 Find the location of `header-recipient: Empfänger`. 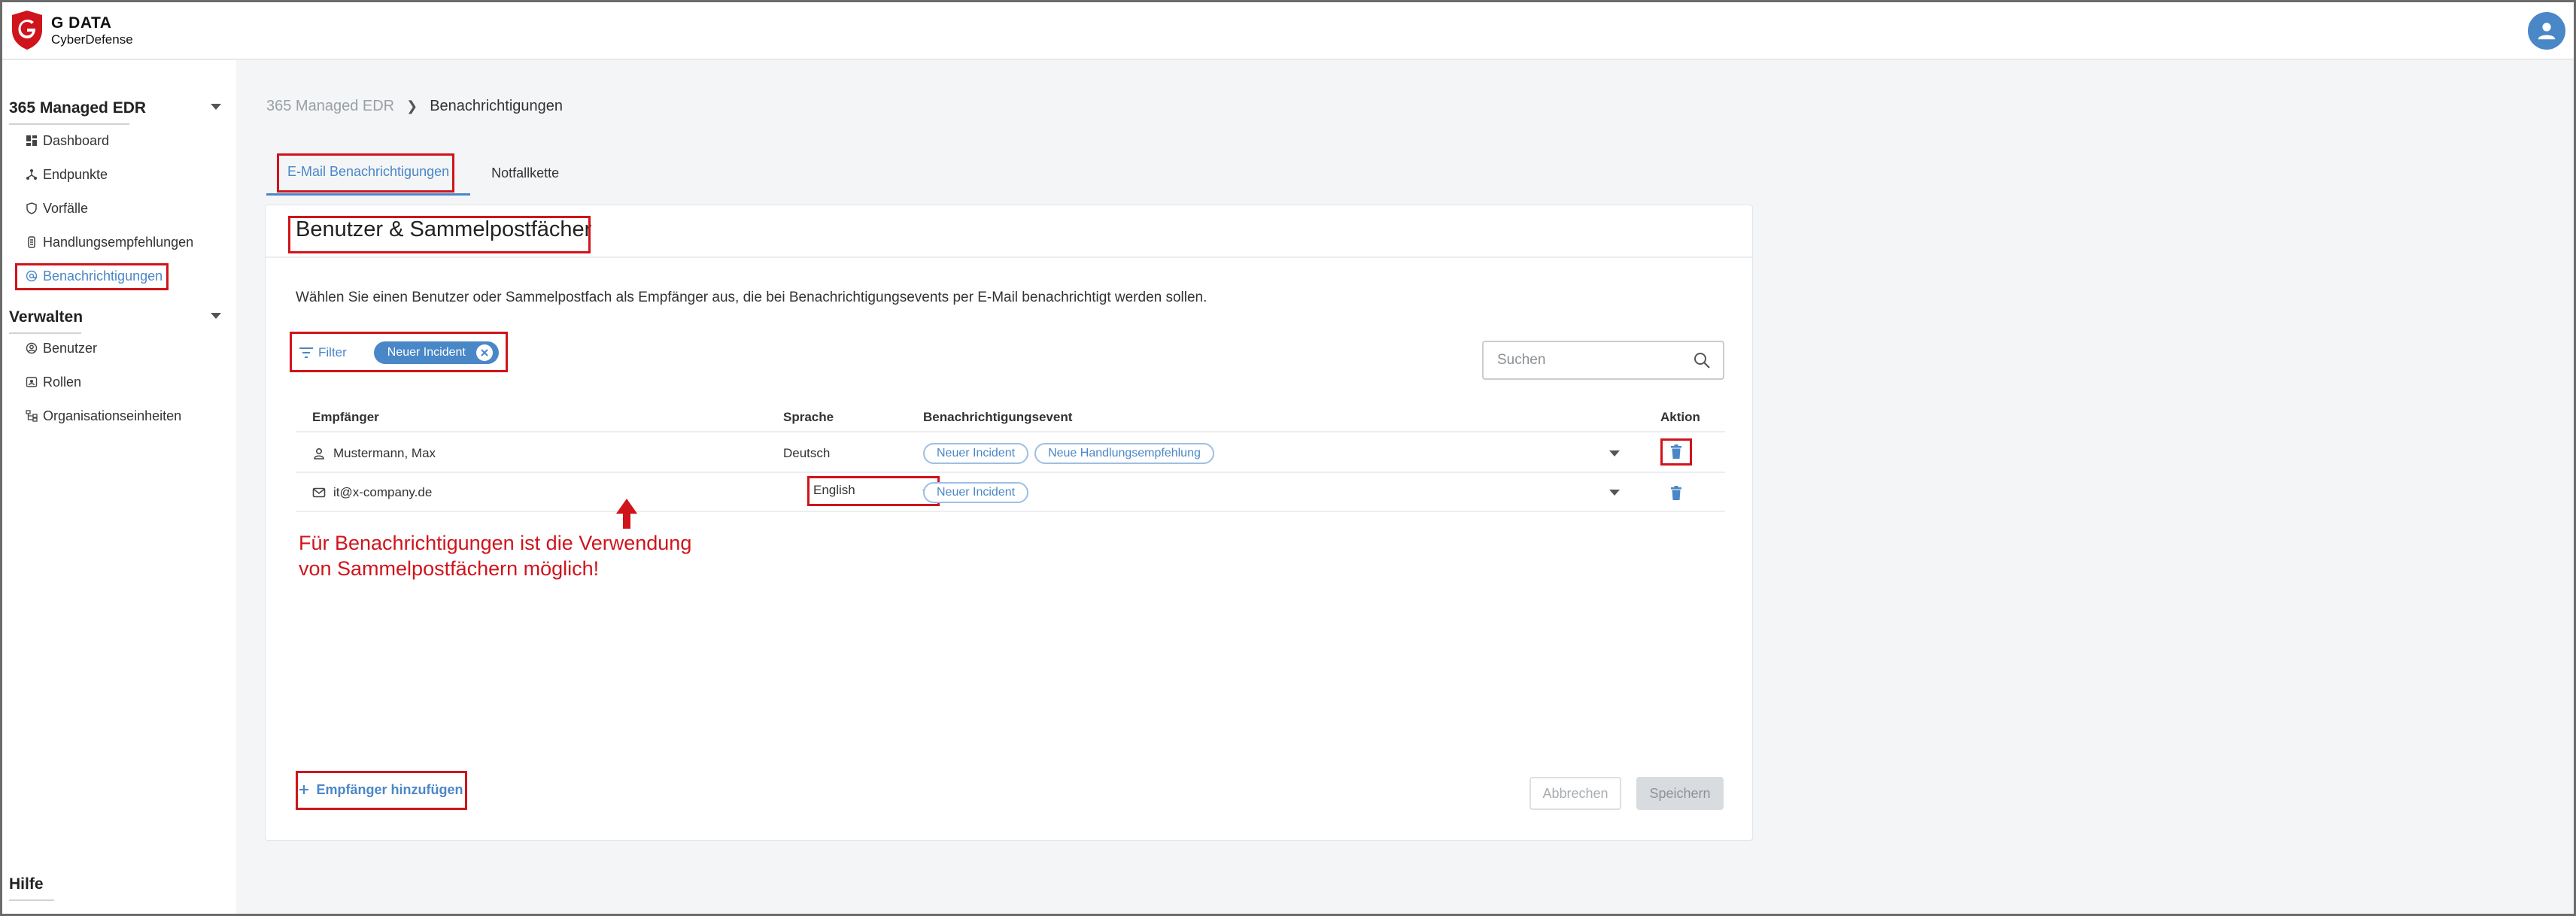

header-recipient: Empfänger is located at coordinates (346, 417).